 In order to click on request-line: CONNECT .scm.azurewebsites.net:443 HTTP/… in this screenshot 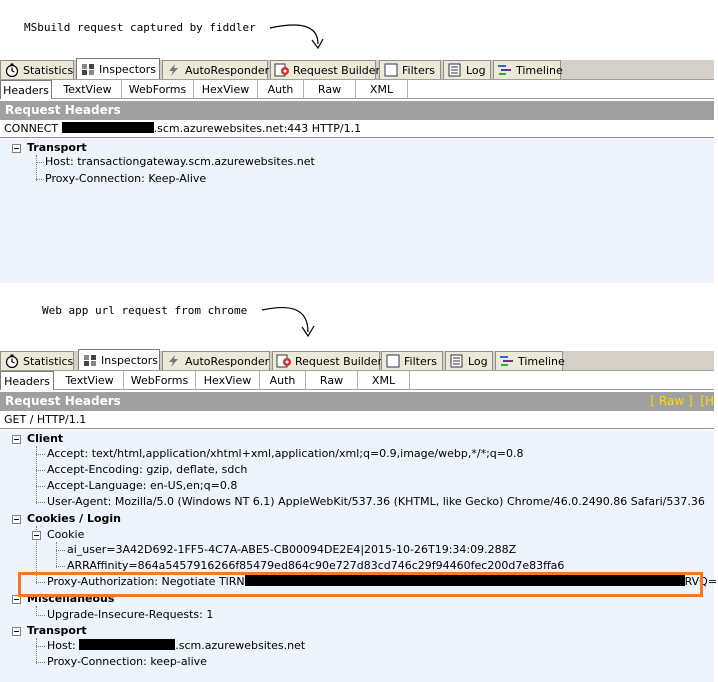, I will do `click(357, 129)`.